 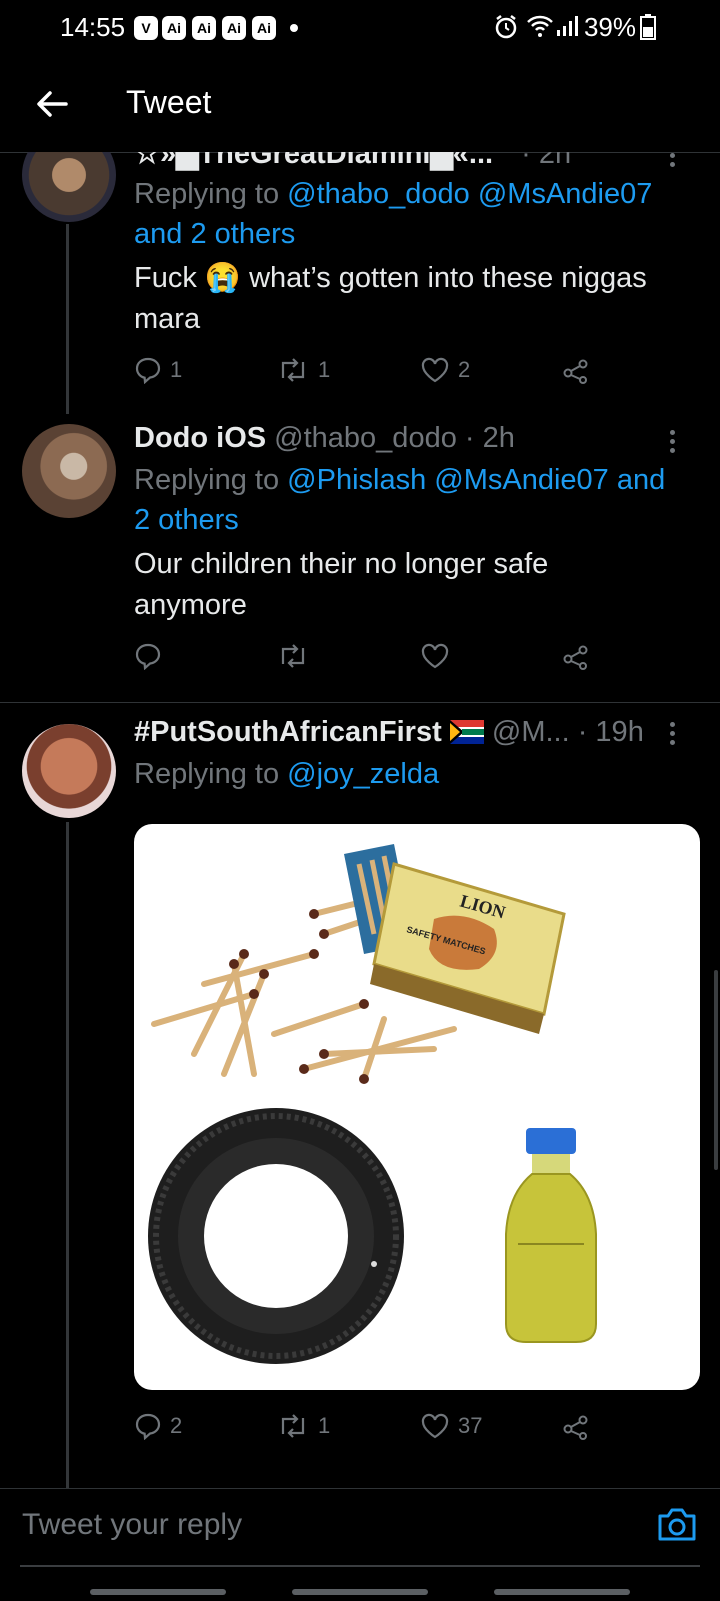 What do you see at coordinates (610, 732) in the screenshot?
I see `tweet-time: · 19h` at bounding box center [610, 732].